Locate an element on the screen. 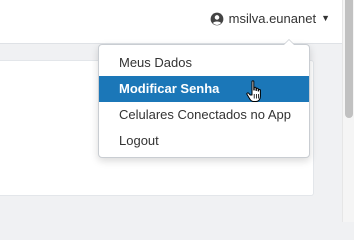 This screenshot has width=354, height=240. scrollbar-thumb is located at coordinates (349, 59).